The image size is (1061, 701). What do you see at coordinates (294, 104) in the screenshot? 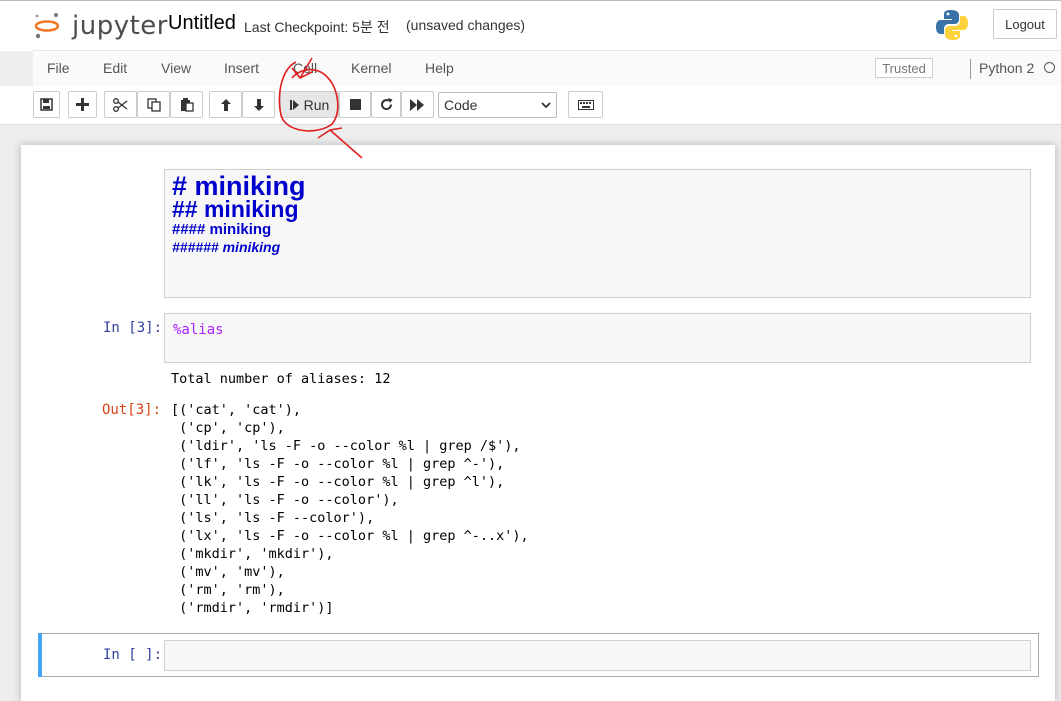
I see `step-forward-icon` at bounding box center [294, 104].